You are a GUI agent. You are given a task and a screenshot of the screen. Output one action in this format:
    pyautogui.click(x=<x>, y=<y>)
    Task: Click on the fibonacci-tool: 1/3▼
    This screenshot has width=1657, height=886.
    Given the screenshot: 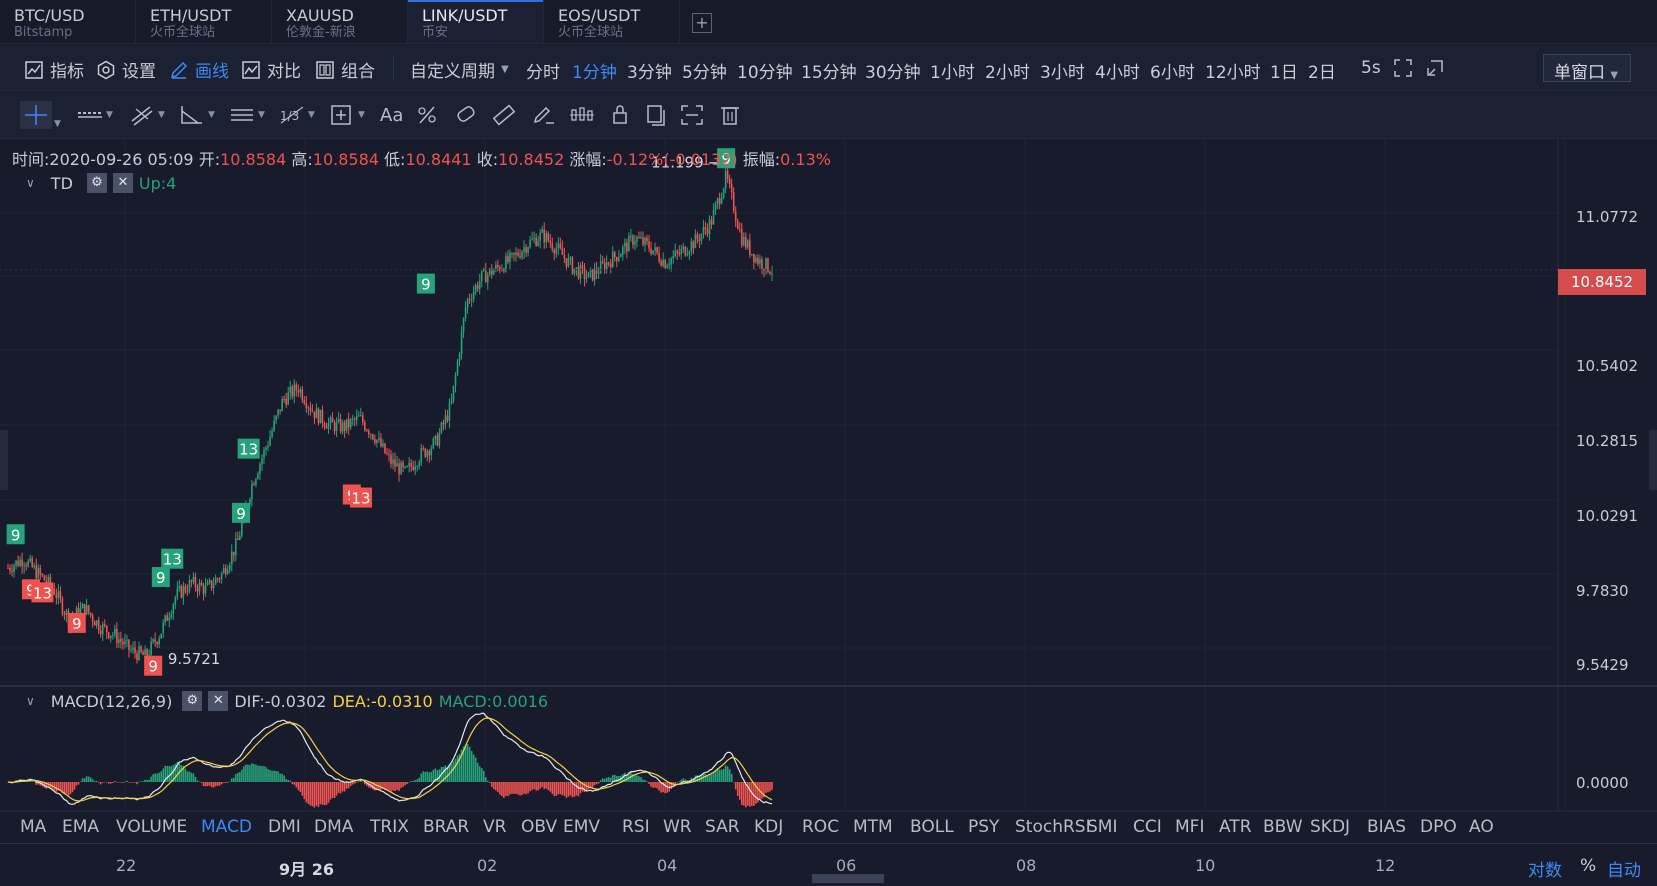 What is the action you would take?
    pyautogui.click(x=296, y=115)
    